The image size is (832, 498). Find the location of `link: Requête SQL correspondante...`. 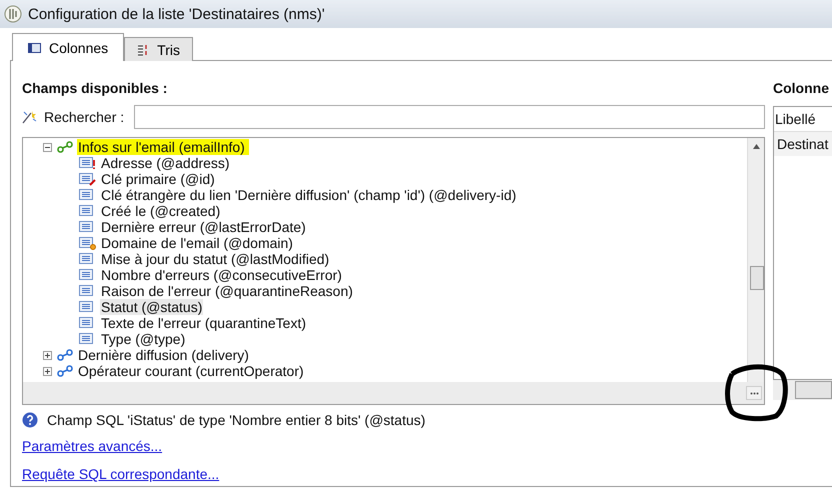

link: Requête SQL correspondante... is located at coordinates (121, 474).